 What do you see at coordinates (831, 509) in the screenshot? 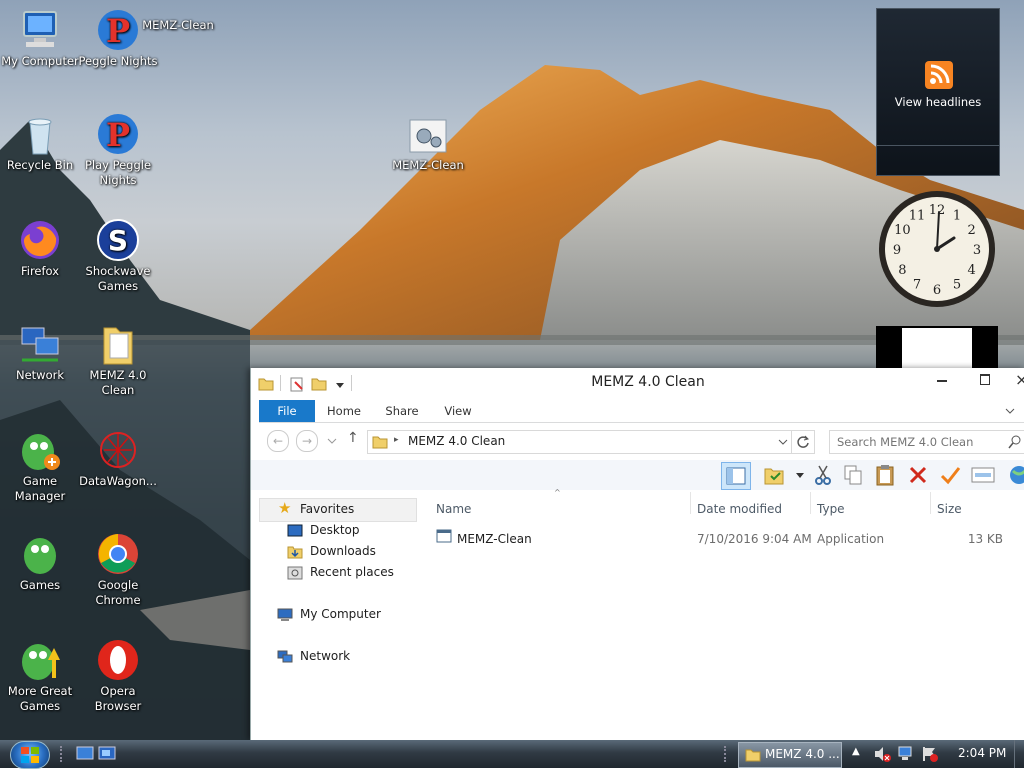
I see `column-header-type: Type` at bounding box center [831, 509].